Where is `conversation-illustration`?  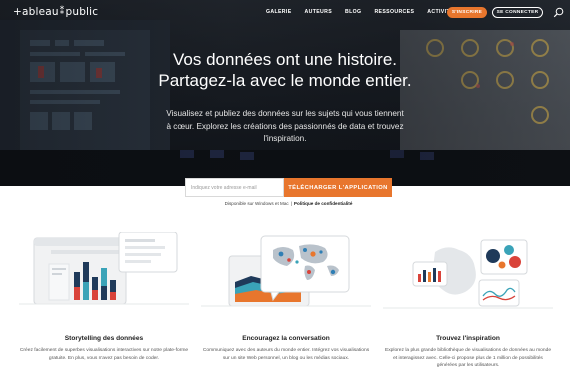
conversation-illustration is located at coordinates (286, 271).